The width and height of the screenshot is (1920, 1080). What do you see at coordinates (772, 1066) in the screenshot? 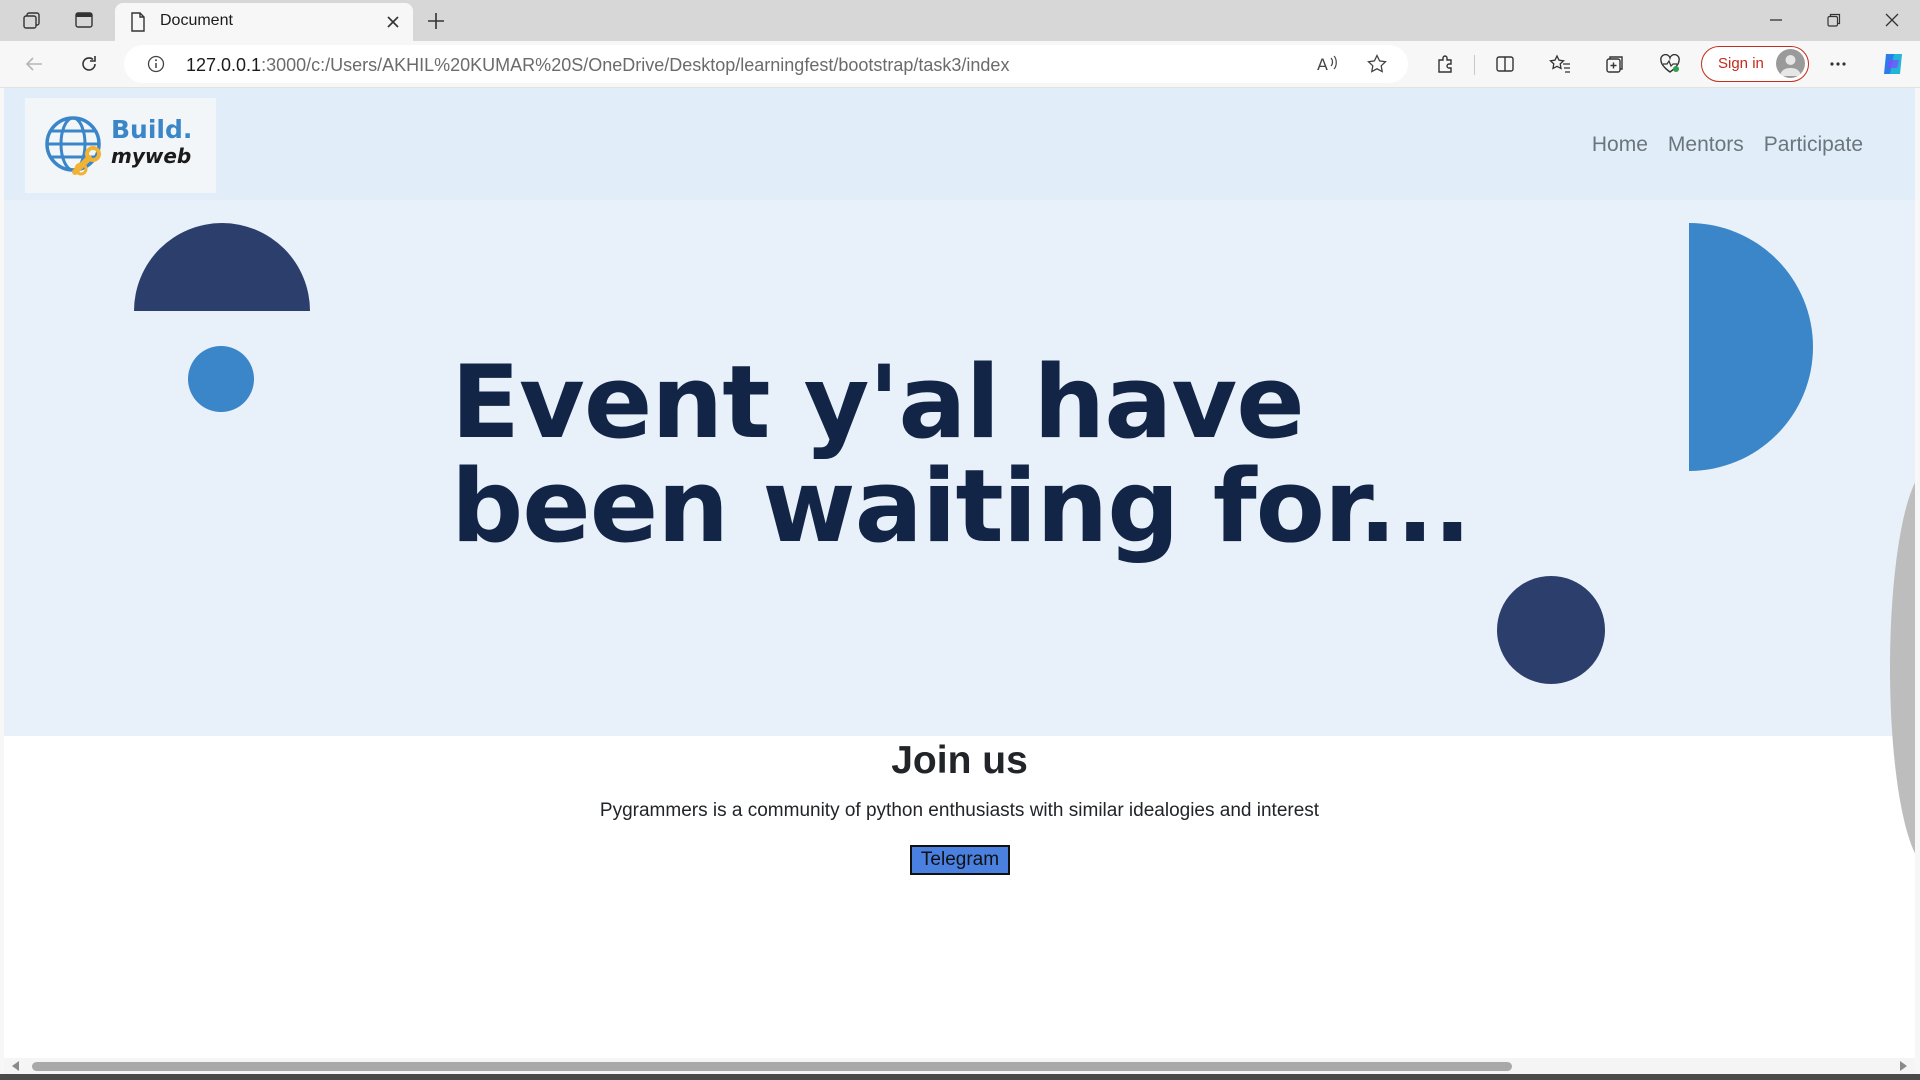
I see `scrollbar-thumb` at bounding box center [772, 1066].